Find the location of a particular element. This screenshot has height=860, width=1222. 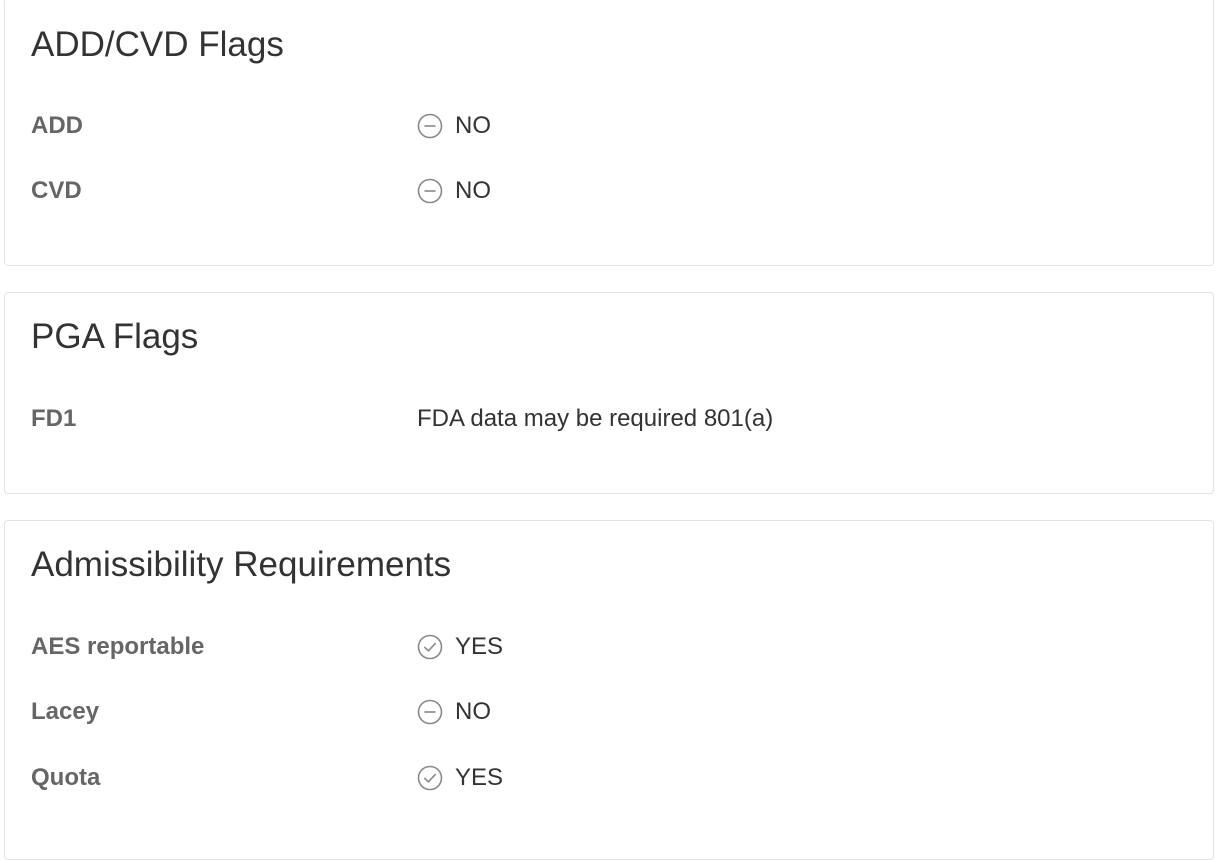

requirement-row-quota: Quota YES is located at coordinates (609, 778).